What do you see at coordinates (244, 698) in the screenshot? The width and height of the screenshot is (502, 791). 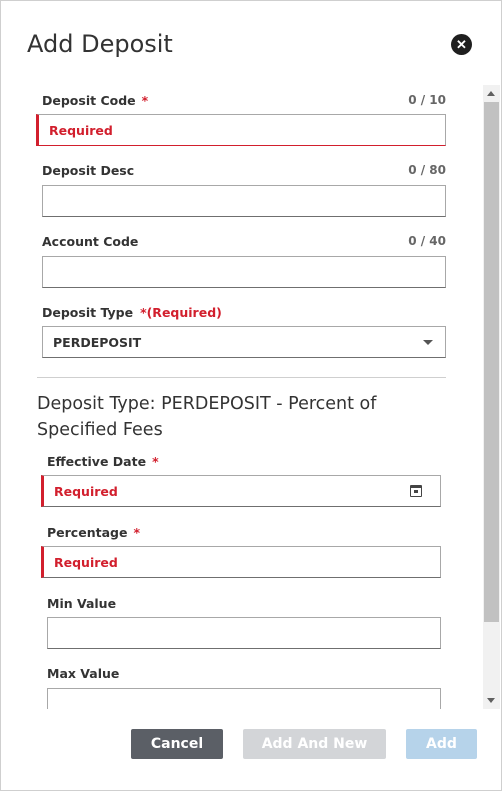 I see `max-value-input` at bounding box center [244, 698].